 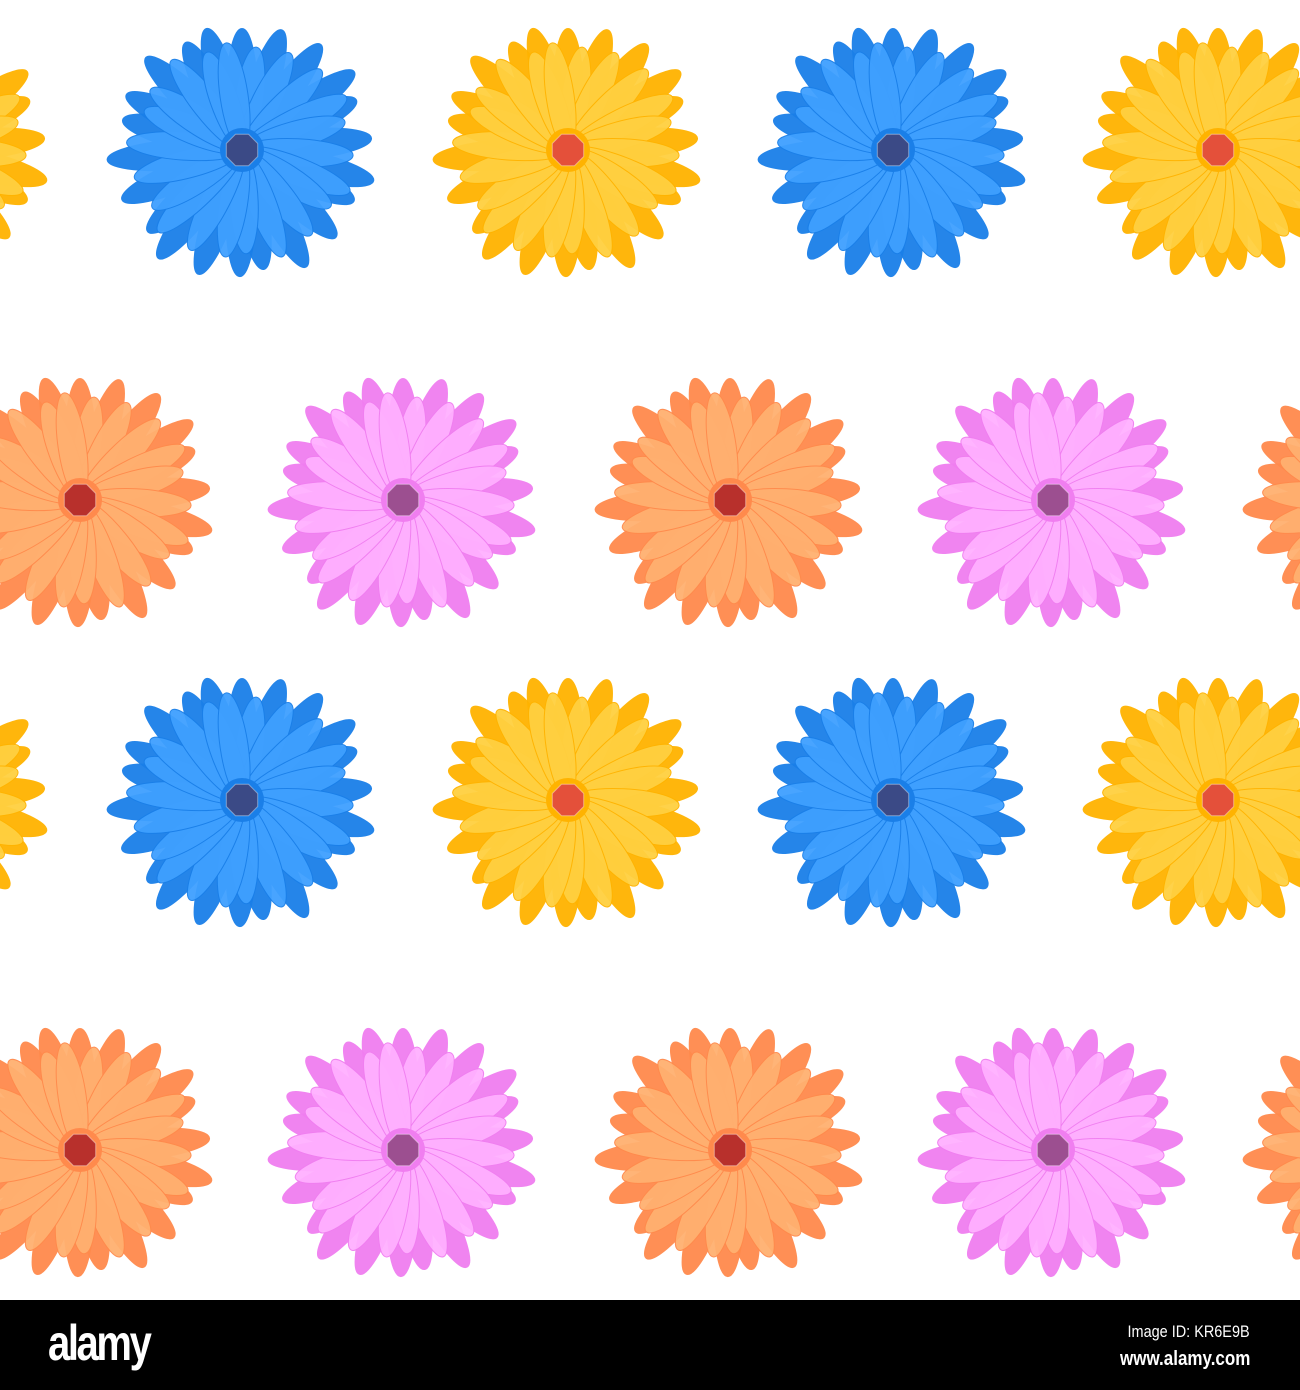 I want to click on site-url: www.alamy.com, so click(x=1184, y=1359).